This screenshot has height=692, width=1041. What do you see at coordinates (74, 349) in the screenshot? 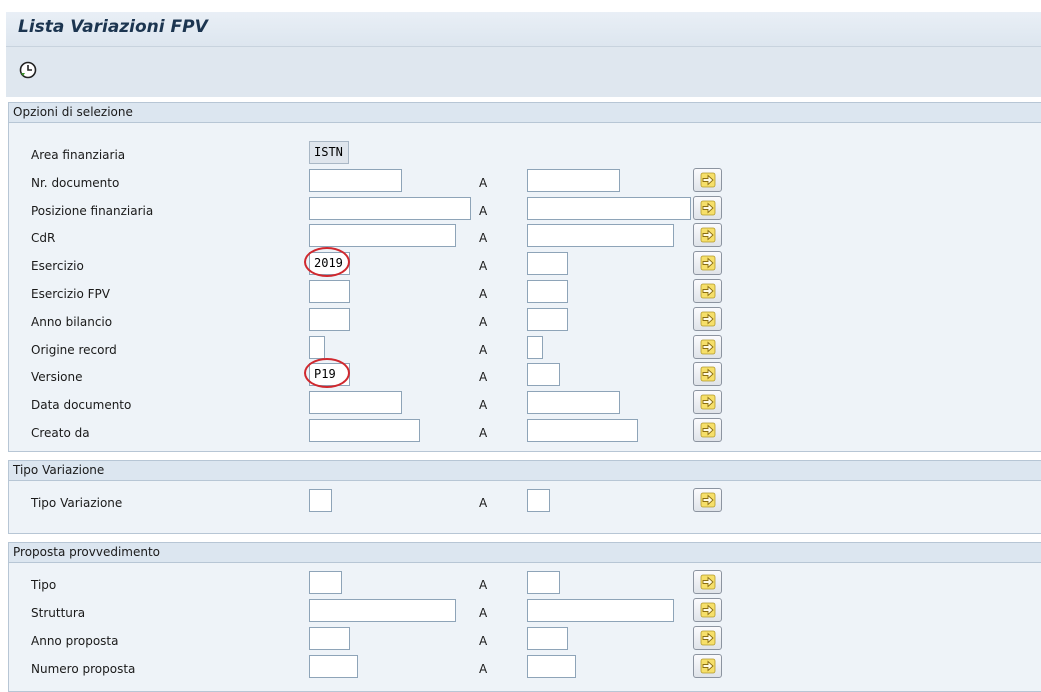
I see `field-label: Origine record` at bounding box center [74, 349].